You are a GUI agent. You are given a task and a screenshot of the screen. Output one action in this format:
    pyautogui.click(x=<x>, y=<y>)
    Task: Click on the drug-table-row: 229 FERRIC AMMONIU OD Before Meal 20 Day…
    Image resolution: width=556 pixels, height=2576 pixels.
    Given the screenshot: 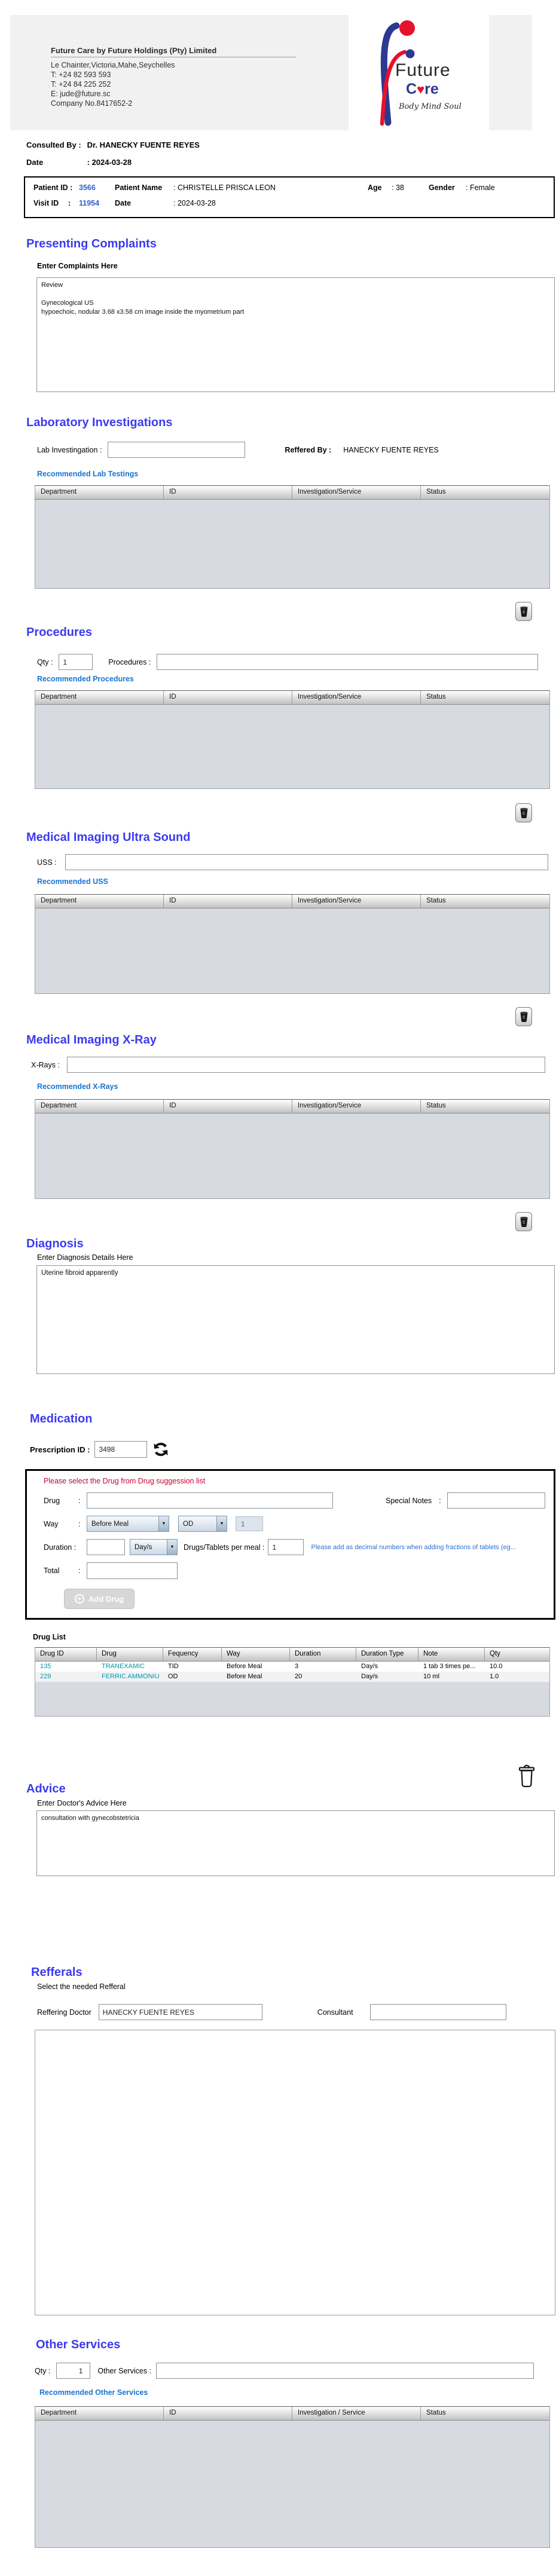 What is the action you would take?
    pyautogui.click(x=292, y=1677)
    